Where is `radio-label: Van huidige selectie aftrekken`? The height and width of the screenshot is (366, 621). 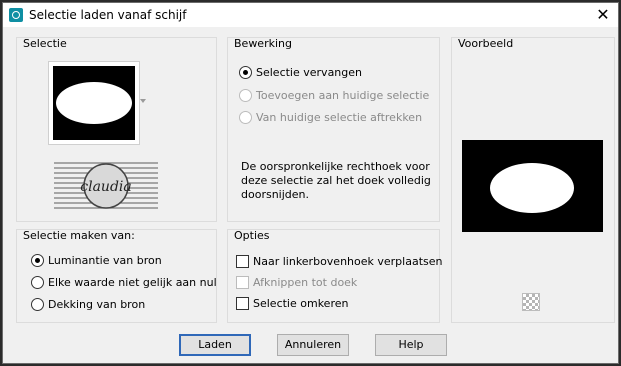 radio-label: Van huidige selectie aftrekken is located at coordinates (339, 117).